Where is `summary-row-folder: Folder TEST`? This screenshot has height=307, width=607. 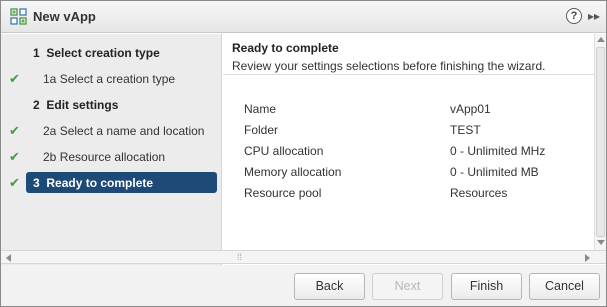
summary-row-folder: Folder TEST is located at coordinates (414, 132).